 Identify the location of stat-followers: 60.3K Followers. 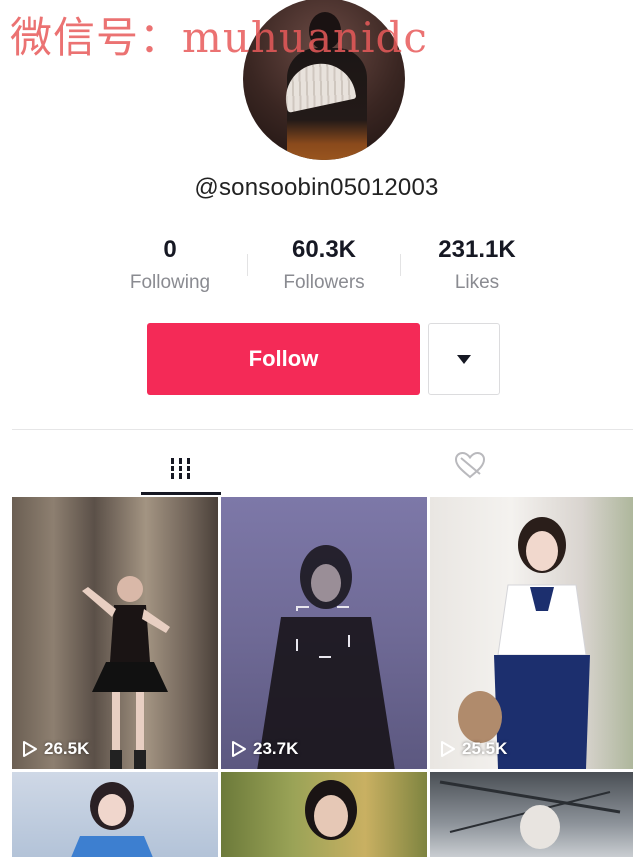
(324, 265).